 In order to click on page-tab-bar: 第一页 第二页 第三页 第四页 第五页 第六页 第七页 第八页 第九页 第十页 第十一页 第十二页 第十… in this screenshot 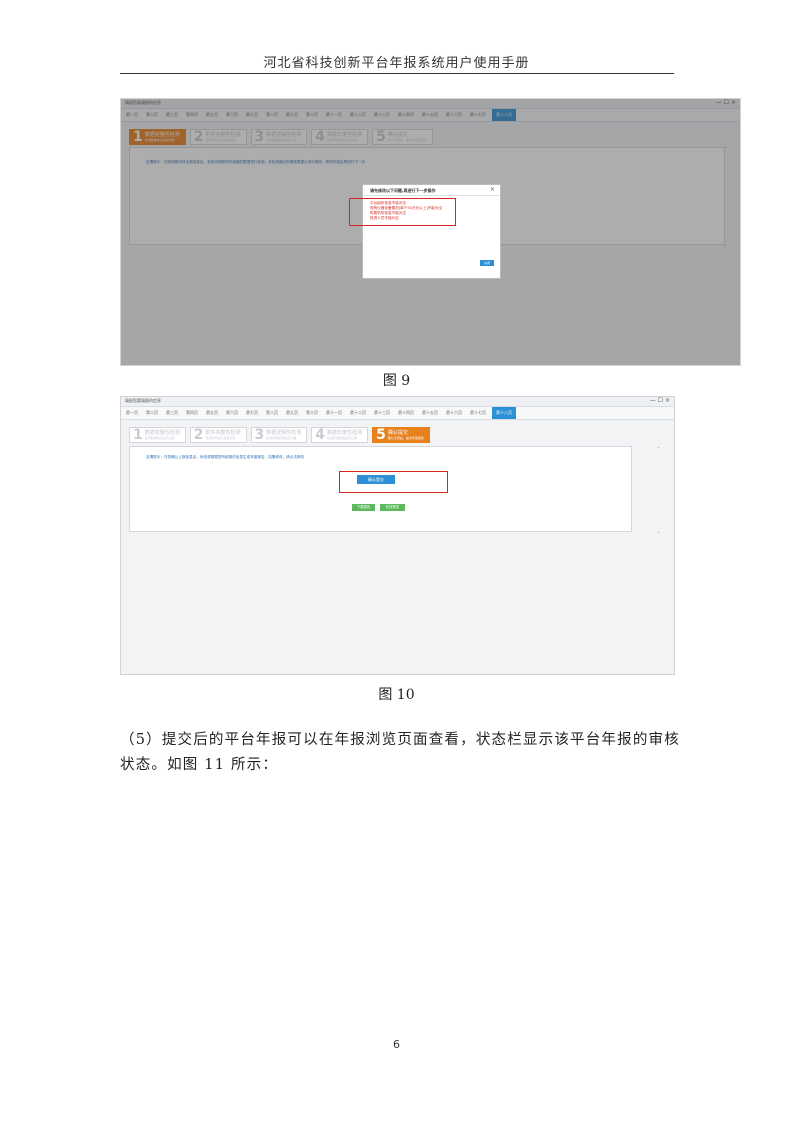, I will do `click(397, 413)`.